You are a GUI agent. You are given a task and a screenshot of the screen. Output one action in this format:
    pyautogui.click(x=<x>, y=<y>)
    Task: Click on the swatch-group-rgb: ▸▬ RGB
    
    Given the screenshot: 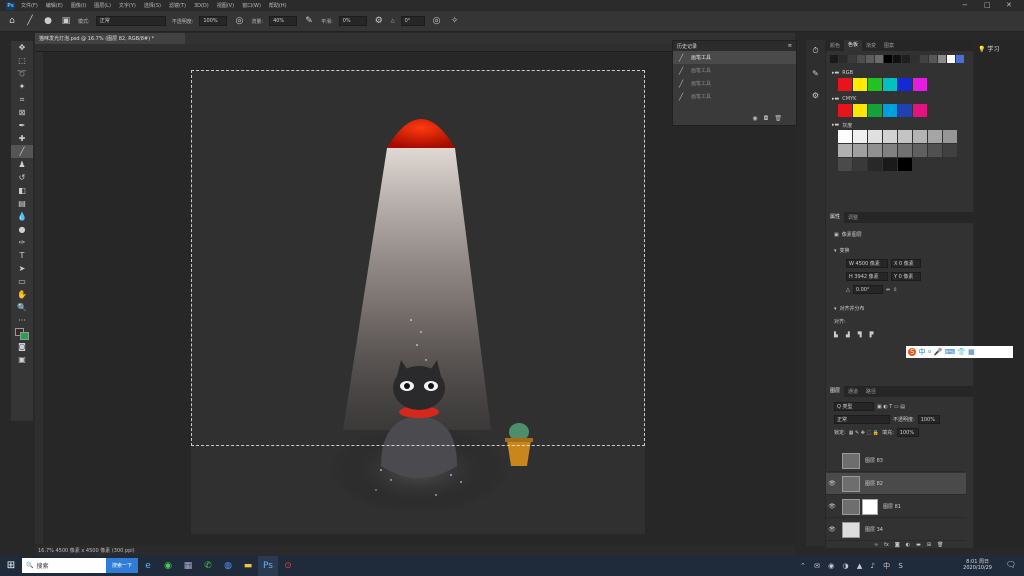 What is the action you would take?
    pyautogui.click(x=899, y=73)
    